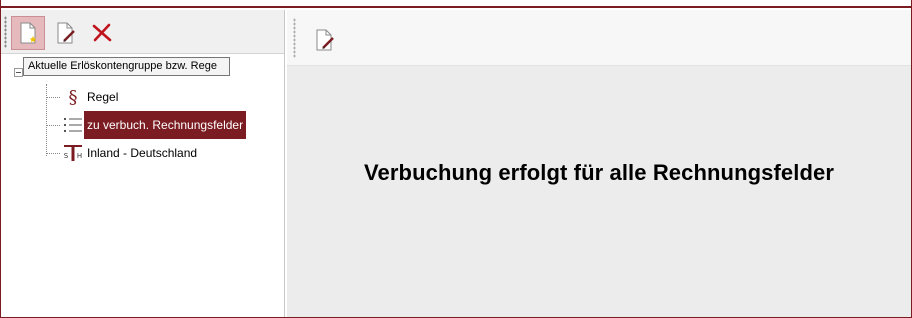 The height and width of the screenshot is (318, 912). I want to click on left-toolbar, so click(142, 32).